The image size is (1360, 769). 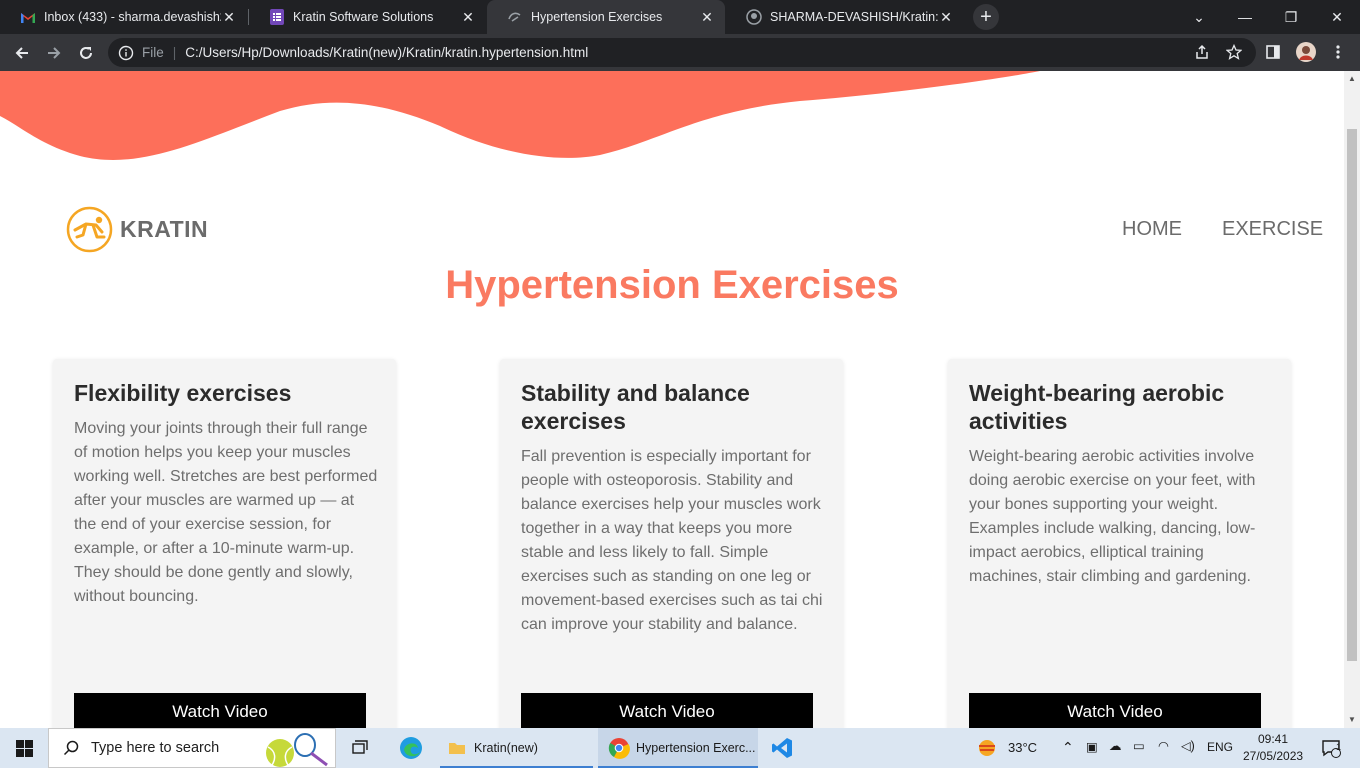 I want to click on brand: KRATIN, so click(x=137, y=229).